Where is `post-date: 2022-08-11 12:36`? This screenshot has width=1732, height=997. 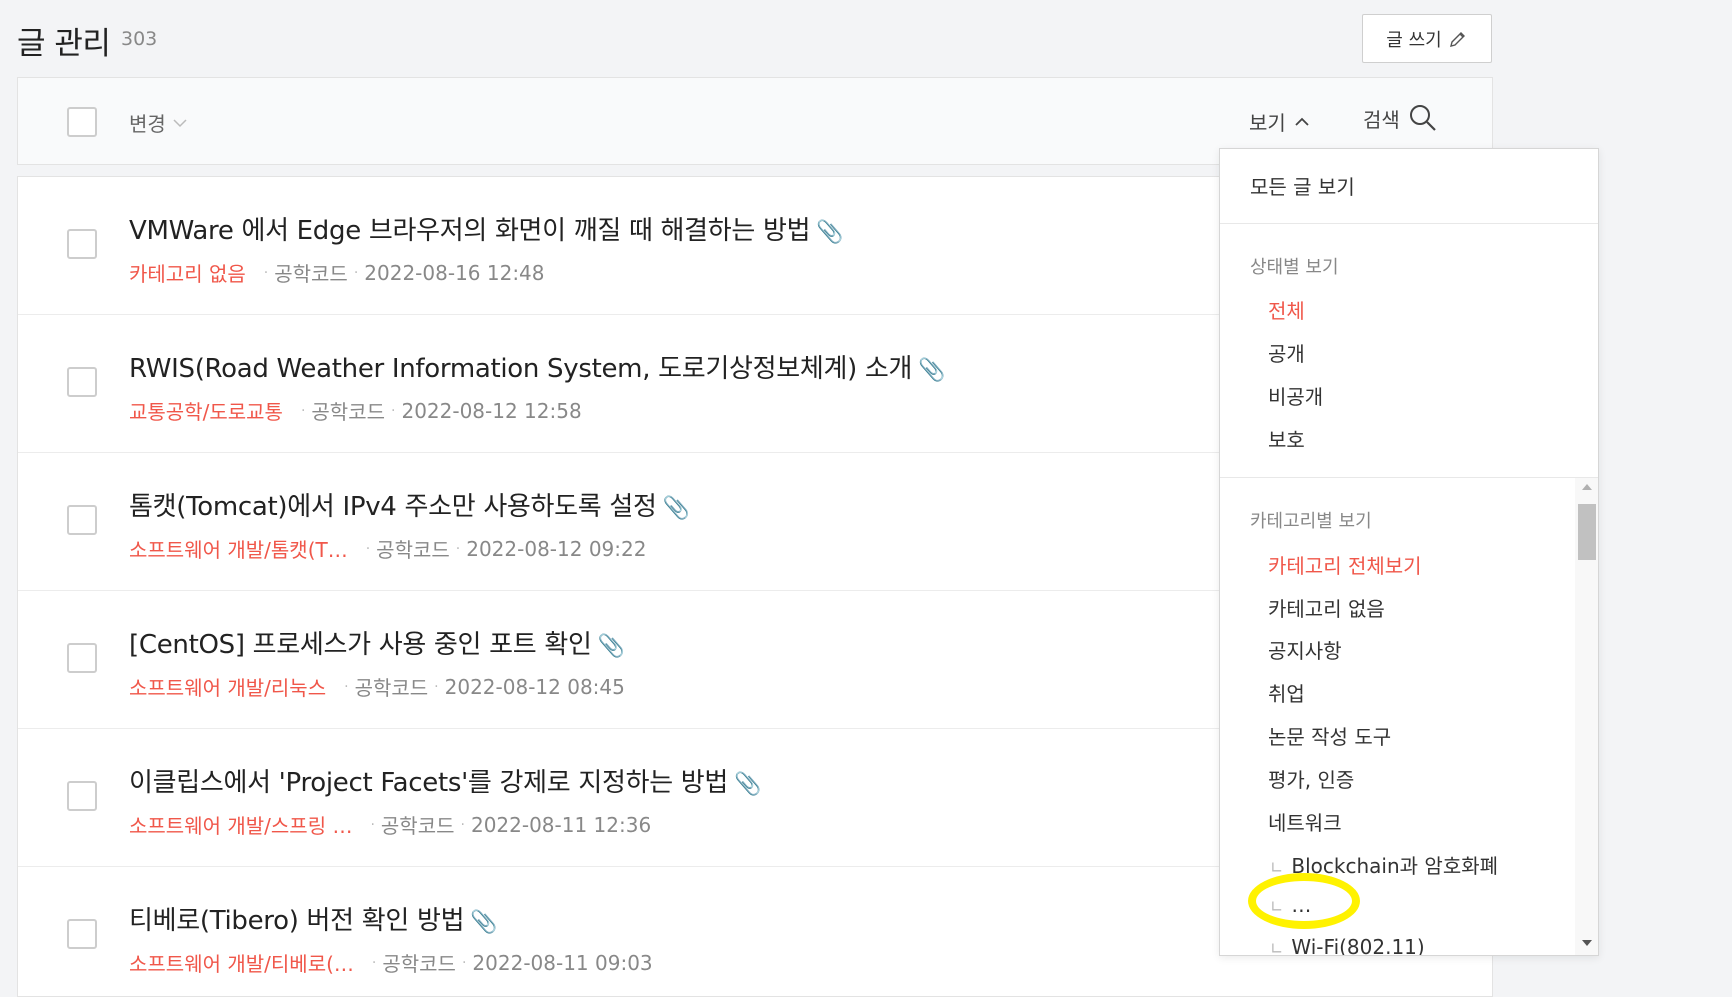
post-date: 2022-08-11 12:36 is located at coordinates (561, 824).